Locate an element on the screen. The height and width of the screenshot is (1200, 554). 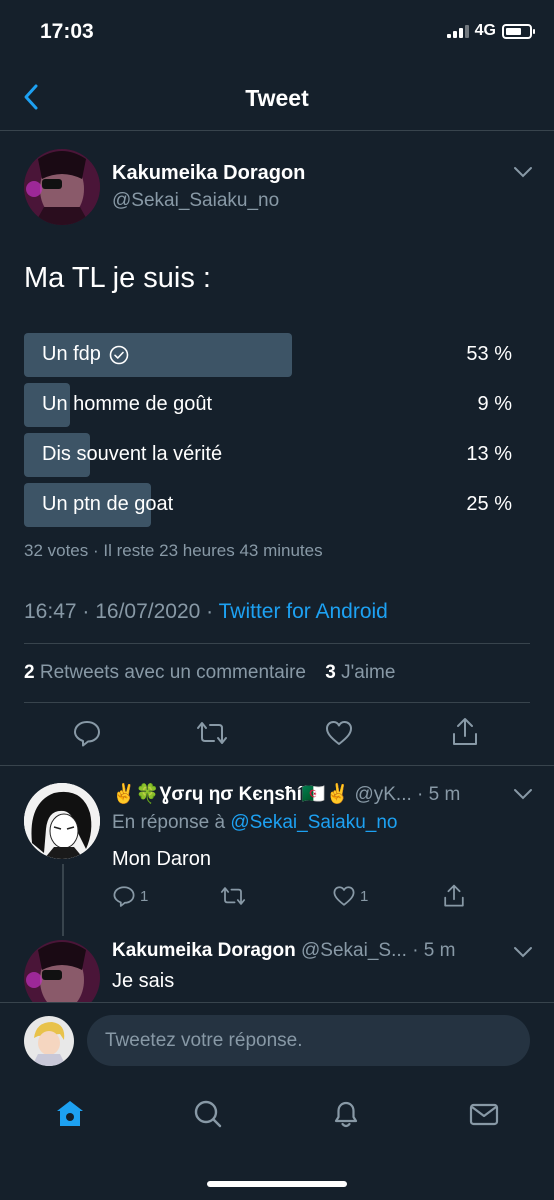
home-indicator is located at coordinates (277, 1184).